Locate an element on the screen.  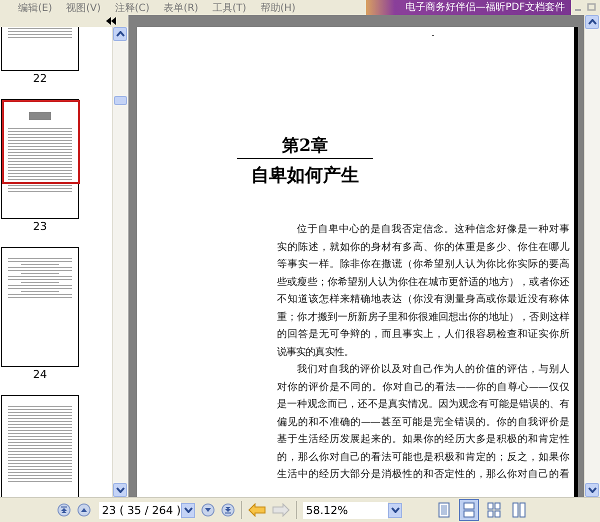
menu-item: 表单(R) is located at coordinates (181, 7).